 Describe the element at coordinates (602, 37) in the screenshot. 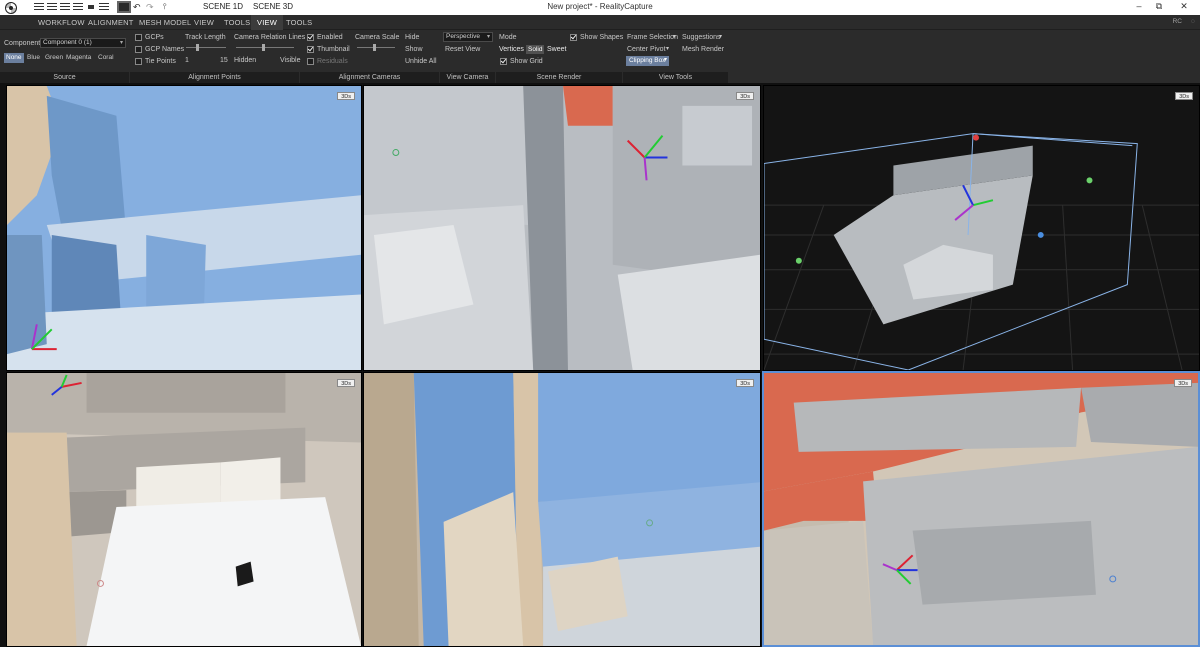

I see `show-shapes-label: Show Shapes` at that location.